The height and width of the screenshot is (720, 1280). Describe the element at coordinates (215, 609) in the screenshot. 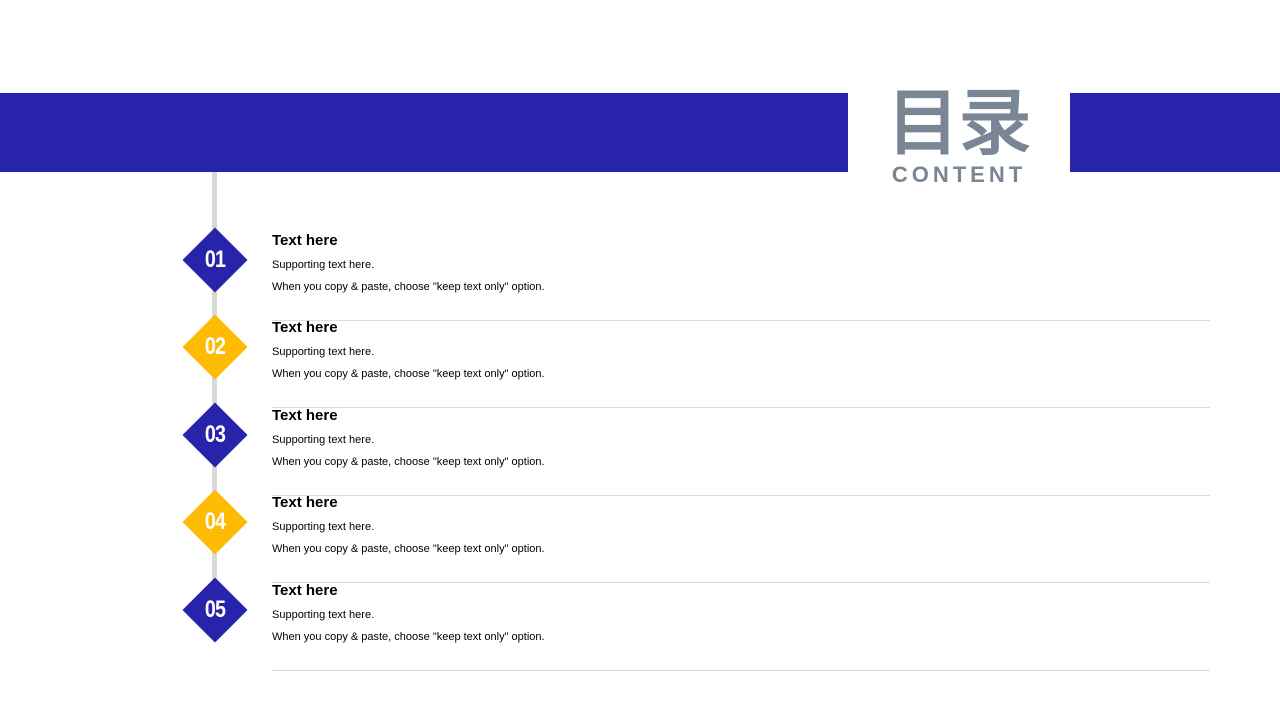

I see `number-label-05: 05` at that location.